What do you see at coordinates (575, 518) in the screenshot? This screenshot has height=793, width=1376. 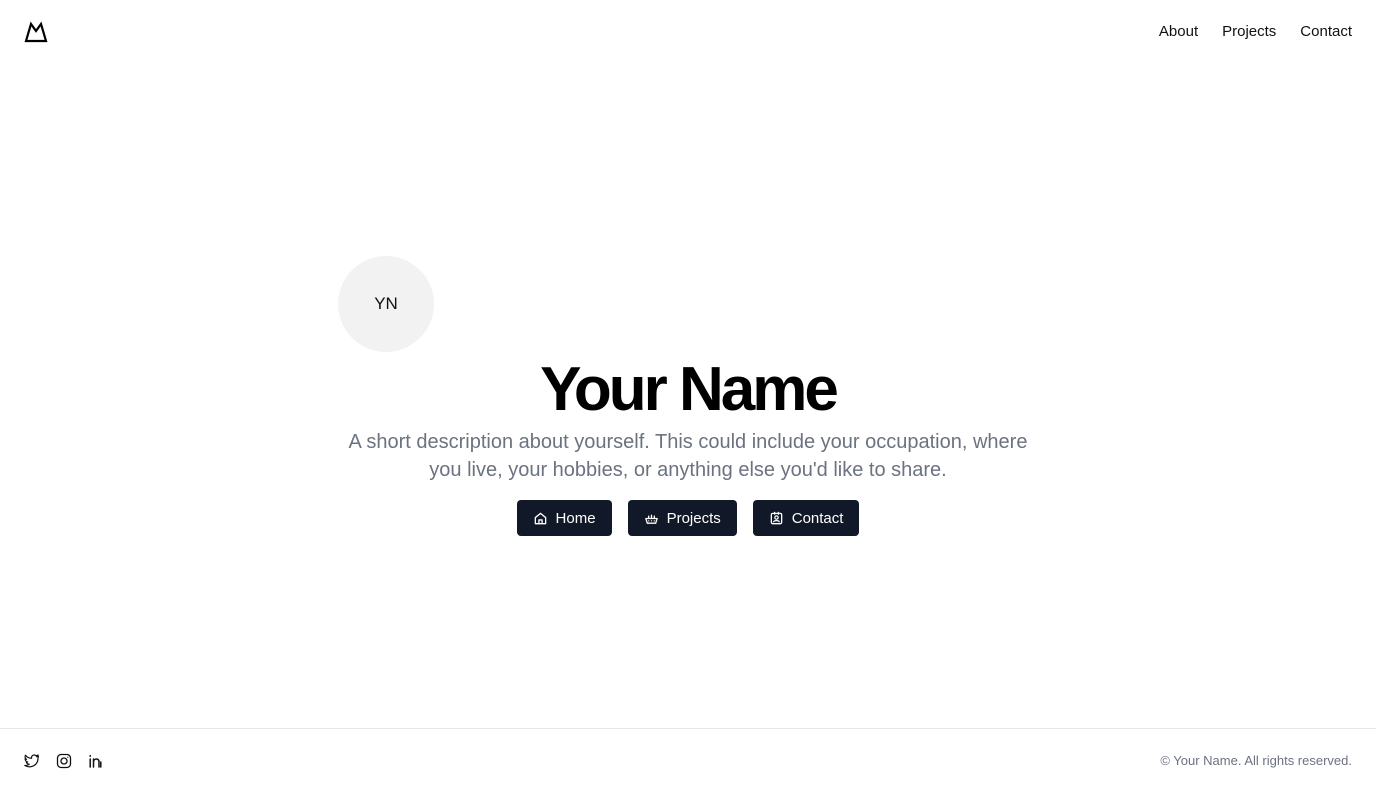 I see `home-button-label: Home` at bounding box center [575, 518].